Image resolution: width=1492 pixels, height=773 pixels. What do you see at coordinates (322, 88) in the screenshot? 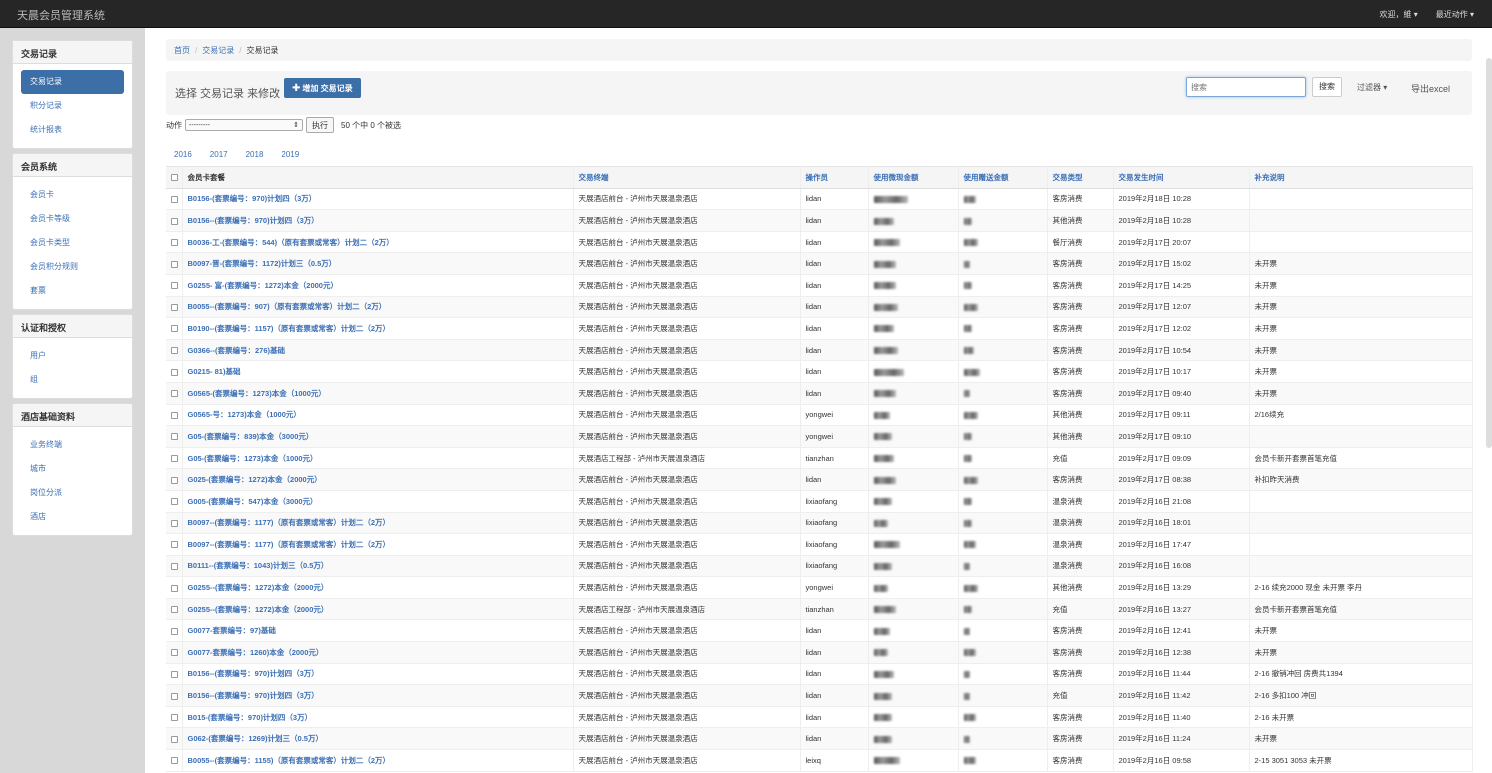
I see `add-record-button: ✚ 增加 交易记录` at bounding box center [322, 88].